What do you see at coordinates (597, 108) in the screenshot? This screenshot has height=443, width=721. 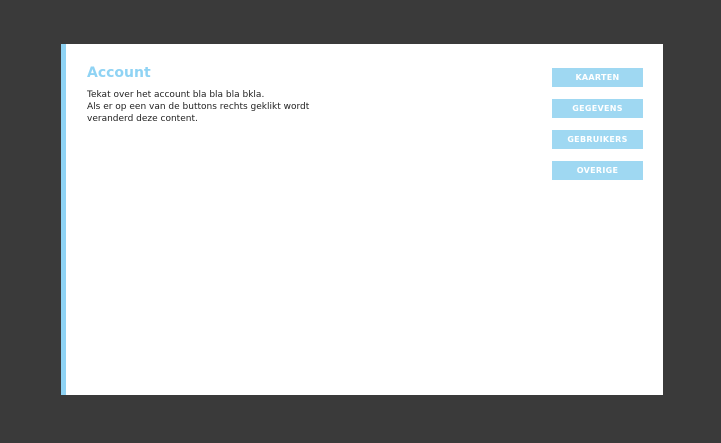 I see `gegevens-button: GEGEVENS` at bounding box center [597, 108].